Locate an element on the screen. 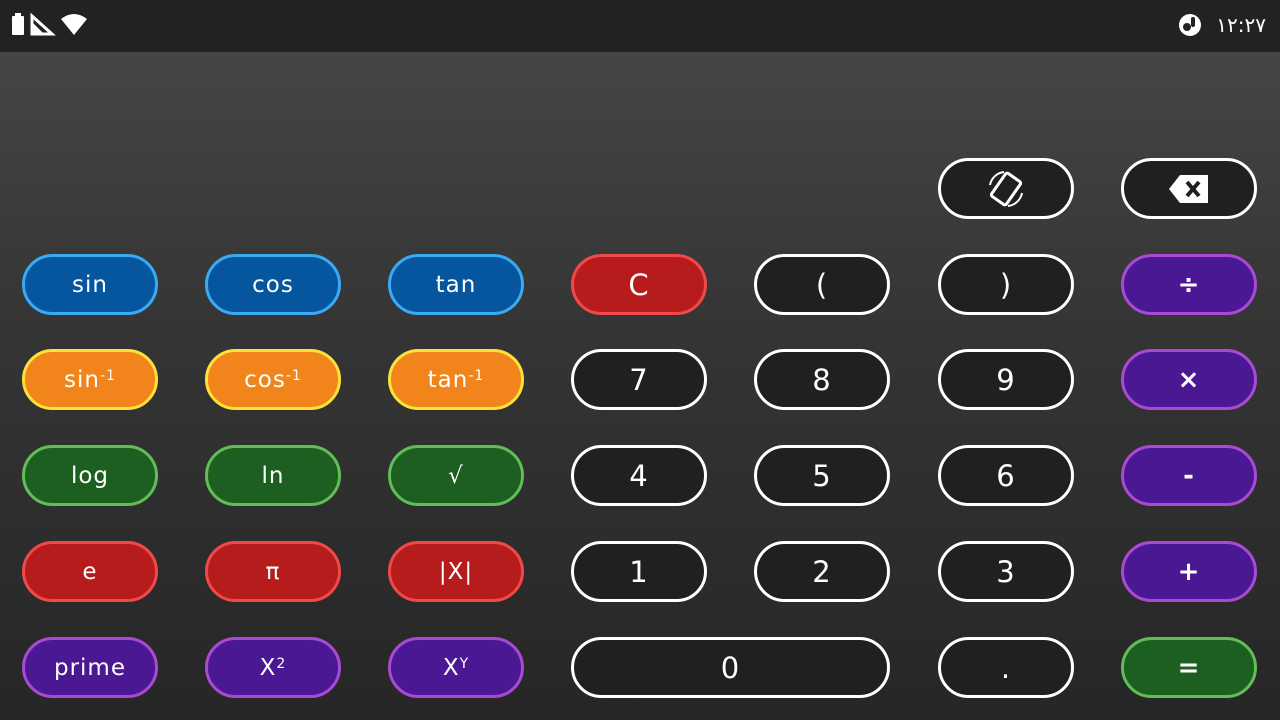 The height and width of the screenshot is (720, 1280). power-exponent: Y is located at coordinates (464, 663).